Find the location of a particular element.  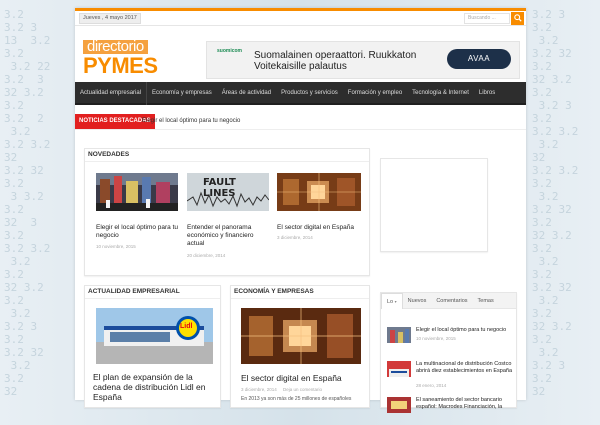

post-thumbnail-lidl: Lidl is located at coordinates (154, 336).